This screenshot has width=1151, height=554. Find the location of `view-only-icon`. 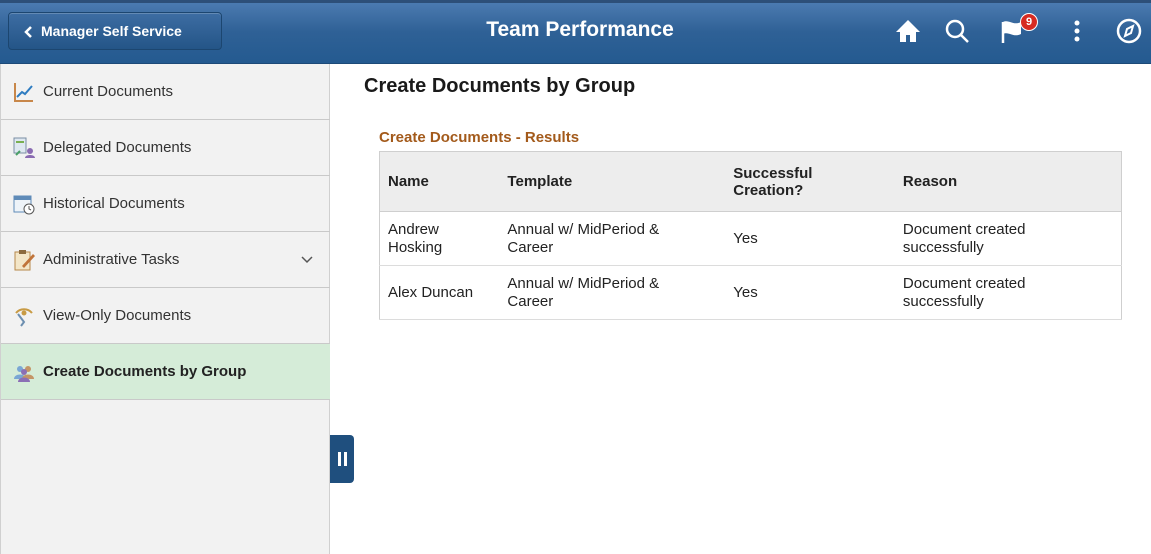

view-only-icon is located at coordinates (24, 317).